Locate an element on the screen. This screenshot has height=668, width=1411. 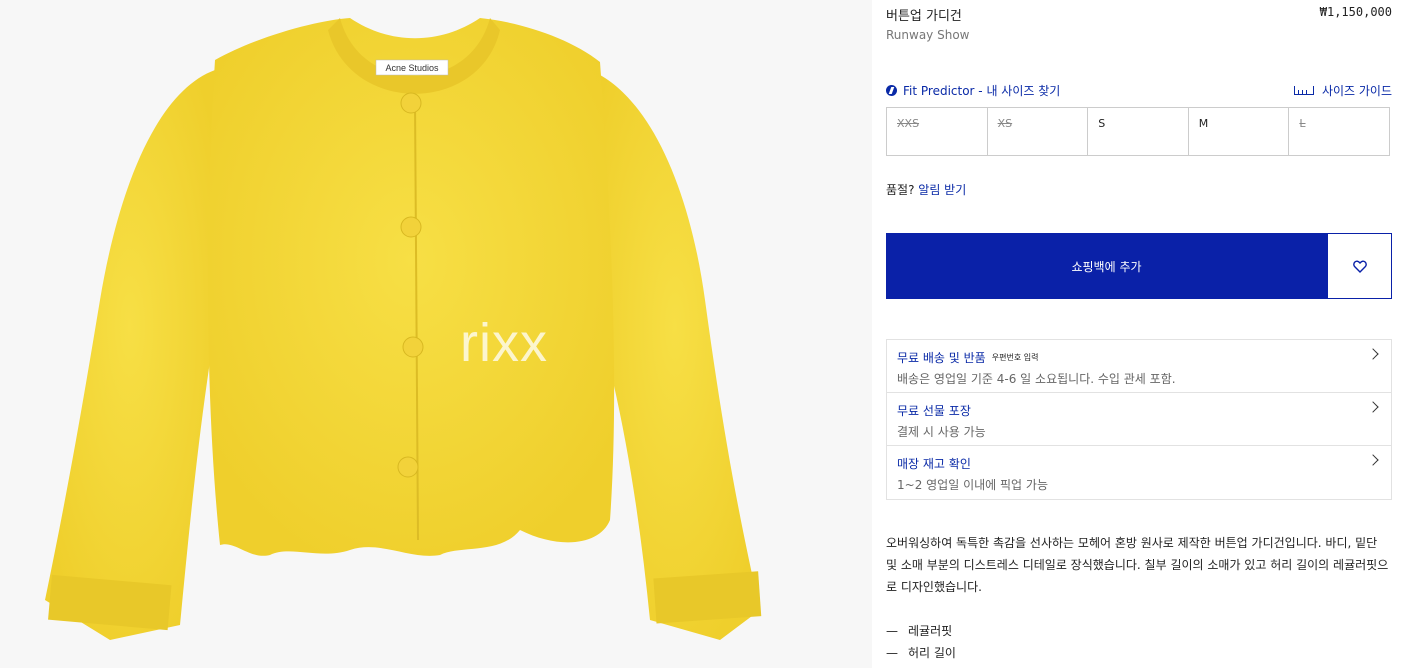
heart-icon is located at coordinates (1359, 266).